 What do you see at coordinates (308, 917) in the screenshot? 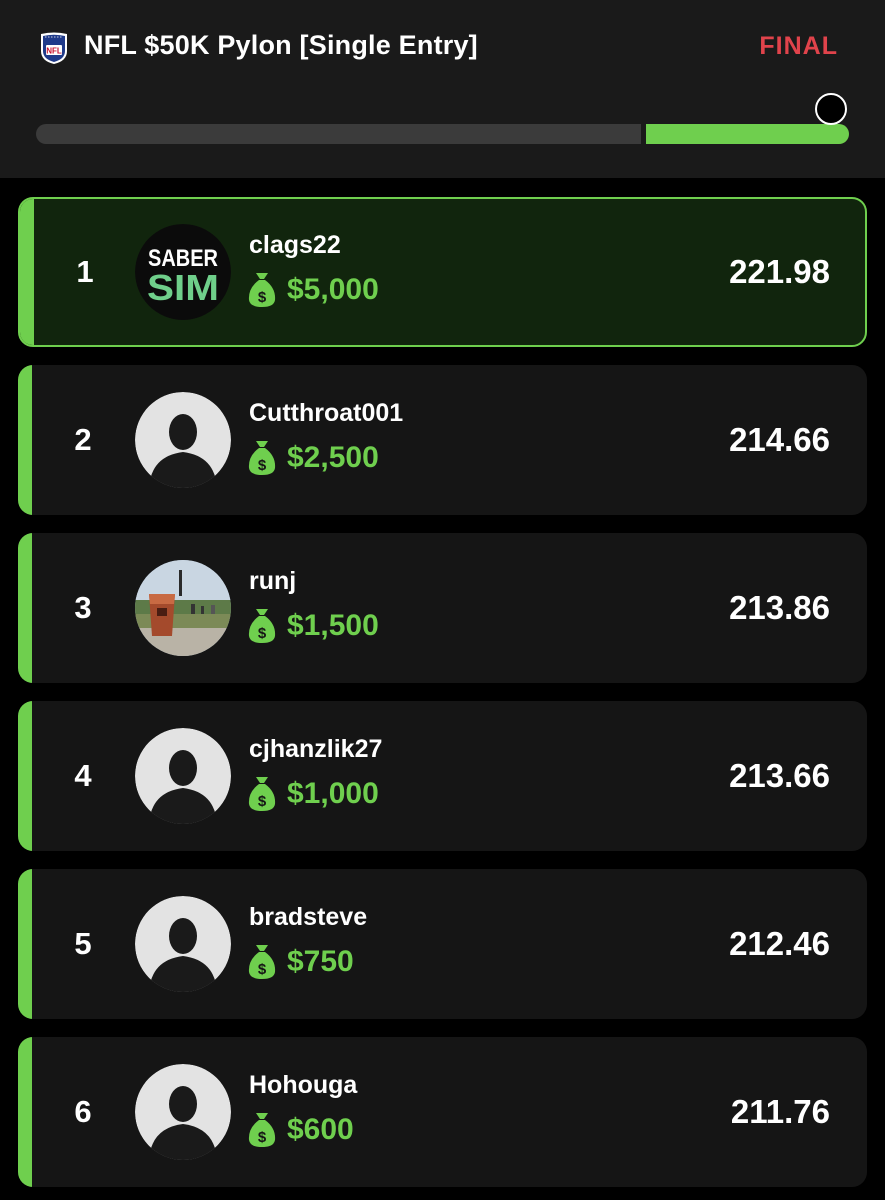
I see `username: bradsteve` at bounding box center [308, 917].